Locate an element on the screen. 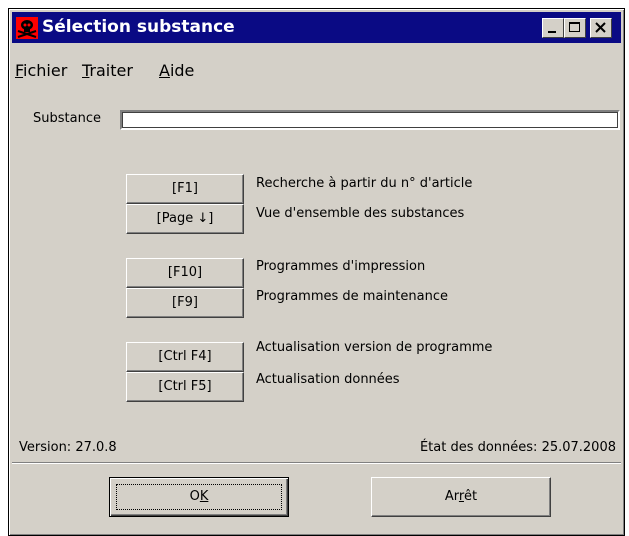 The height and width of the screenshot is (536, 629). close-icon is located at coordinates (600, 27).